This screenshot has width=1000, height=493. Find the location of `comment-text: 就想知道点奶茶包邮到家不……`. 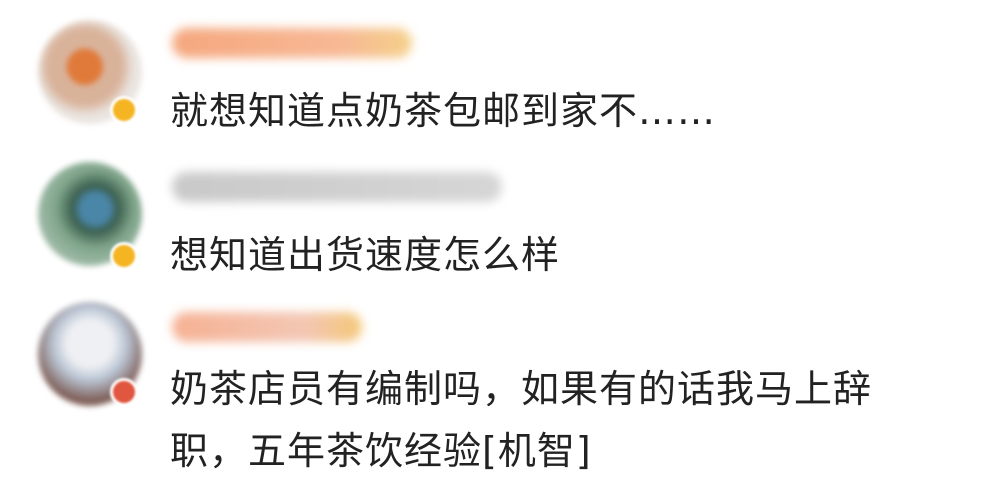

comment-text: 就想知道点奶茶包邮到家不…… is located at coordinates (443, 111).